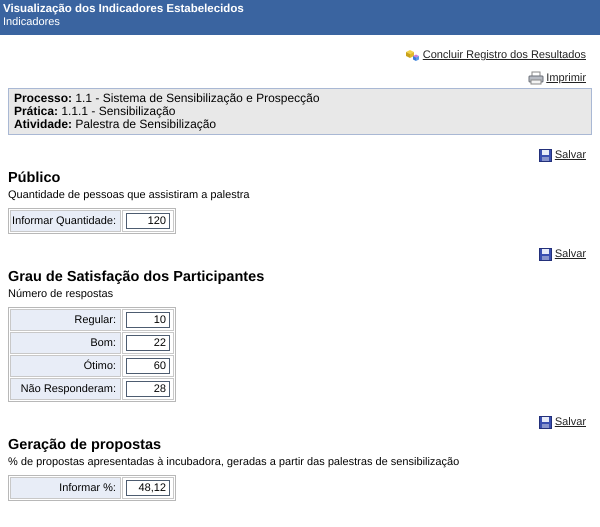 The height and width of the screenshot is (527, 600). I want to click on value-field: 22, so click(148, 343).